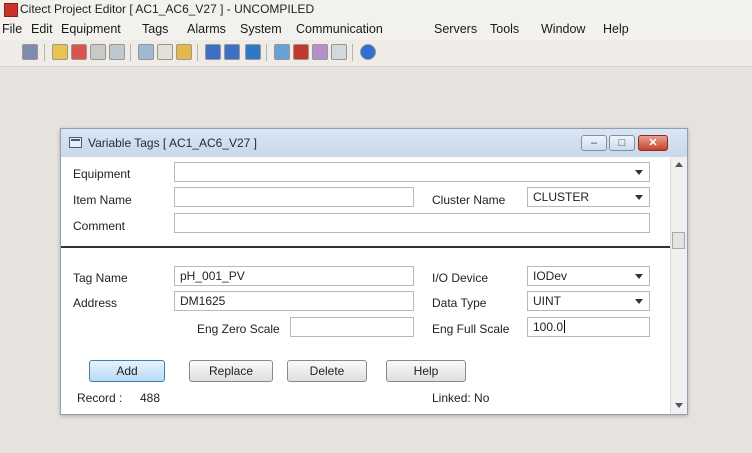 This screenshot has width=752, height=453. What do you see at coordinates (98, 52) in the screenshot?
I see `copy-icon` at bounding box center [98, 52].